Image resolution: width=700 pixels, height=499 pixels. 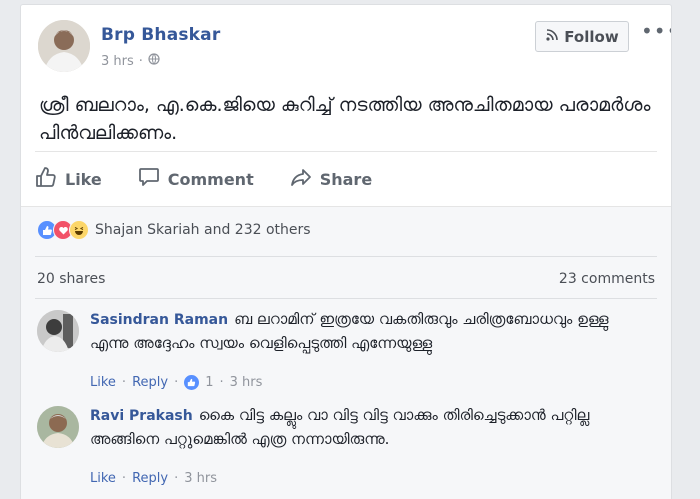 I want to click on reactions-text: Shajan Skariah and 232 others, so click(x=203, y=230).